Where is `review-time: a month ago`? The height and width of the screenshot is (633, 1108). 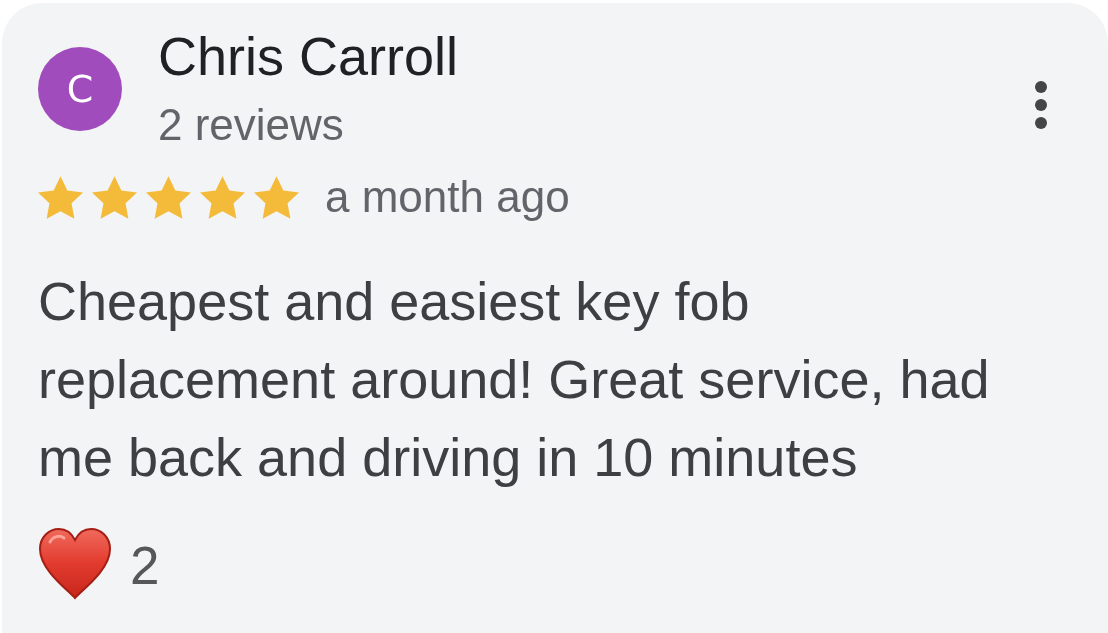
review-time: a month ago is located at coordinates (447, 197).